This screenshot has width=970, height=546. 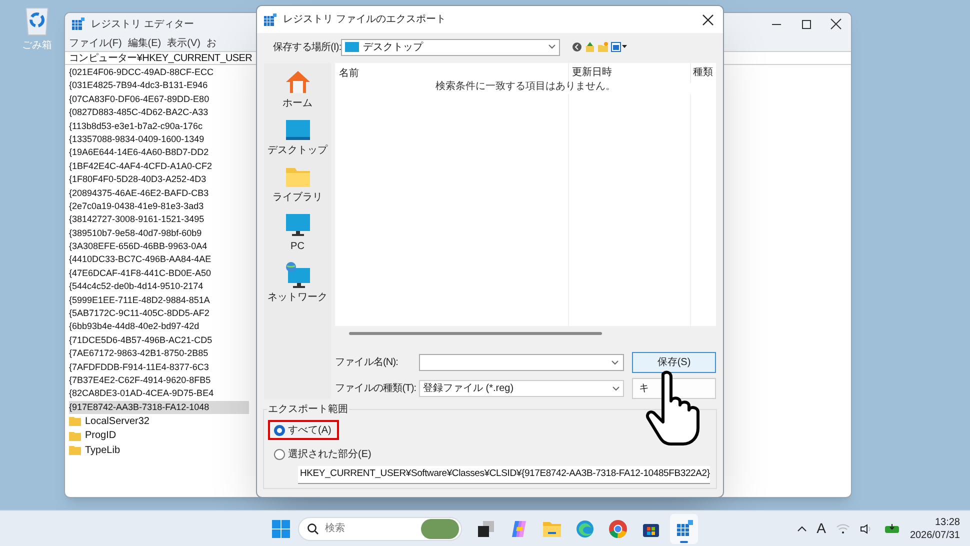 I want to click on location-label: 保存する場所(I):, so click(x=306, y=47).